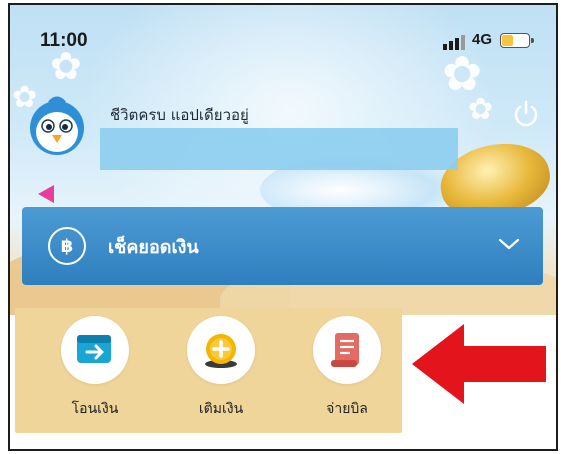 The height and width of the screenshot is (454, 563). What do you see at coordinates (517, 40) in the screenshot?
I see `battery-icon` at bounding box center [517, 40].